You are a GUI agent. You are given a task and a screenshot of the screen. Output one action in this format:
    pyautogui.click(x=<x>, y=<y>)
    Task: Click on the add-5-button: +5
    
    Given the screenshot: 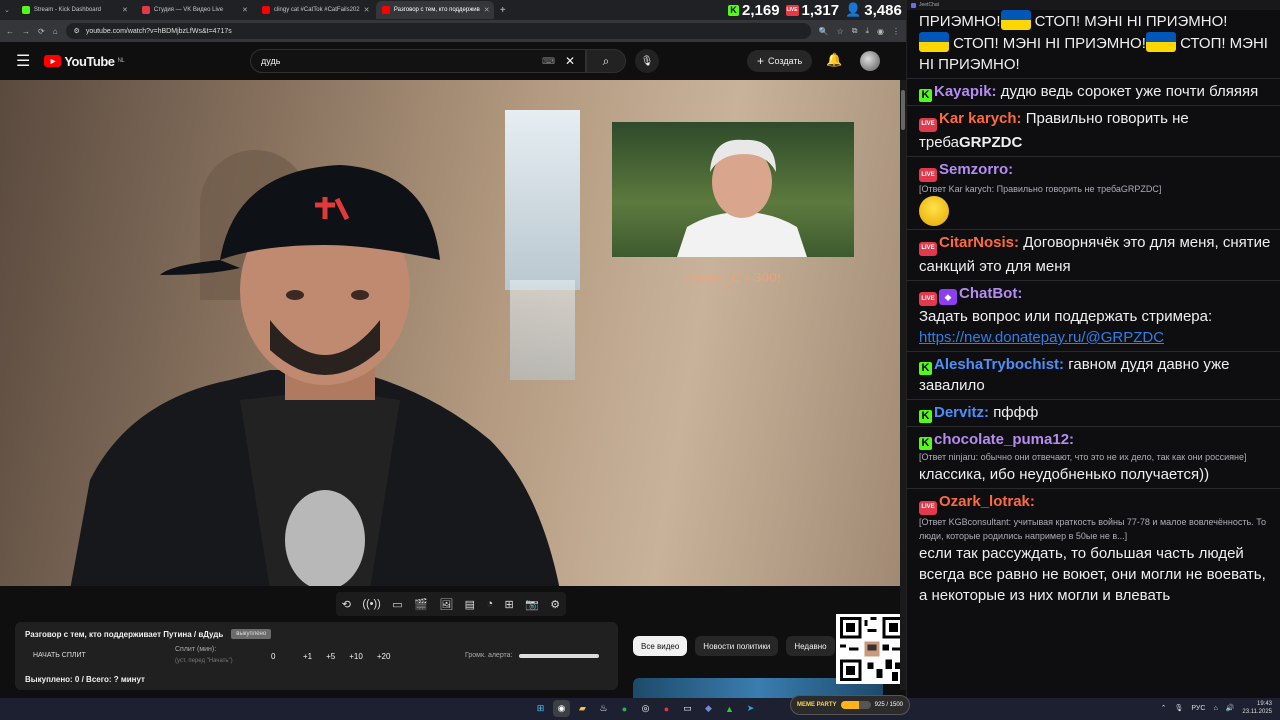 What is the action you would take?
    pyautogui.click(x=330, y=656)
    